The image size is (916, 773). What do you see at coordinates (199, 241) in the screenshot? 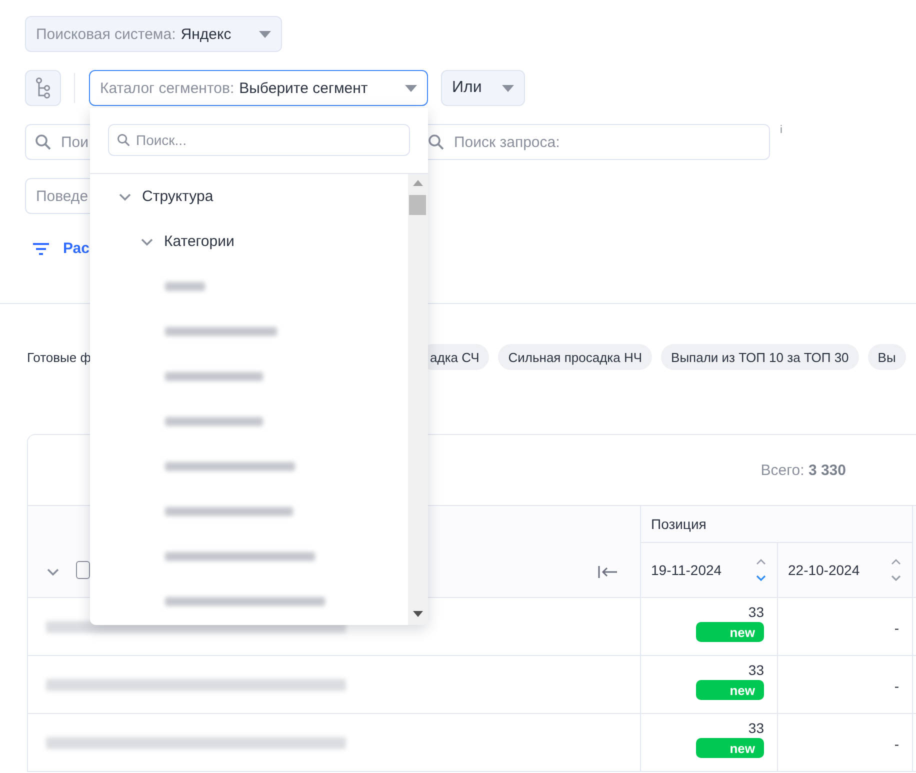
I see `tree-item: Категории` at bounding box center [199, 241].